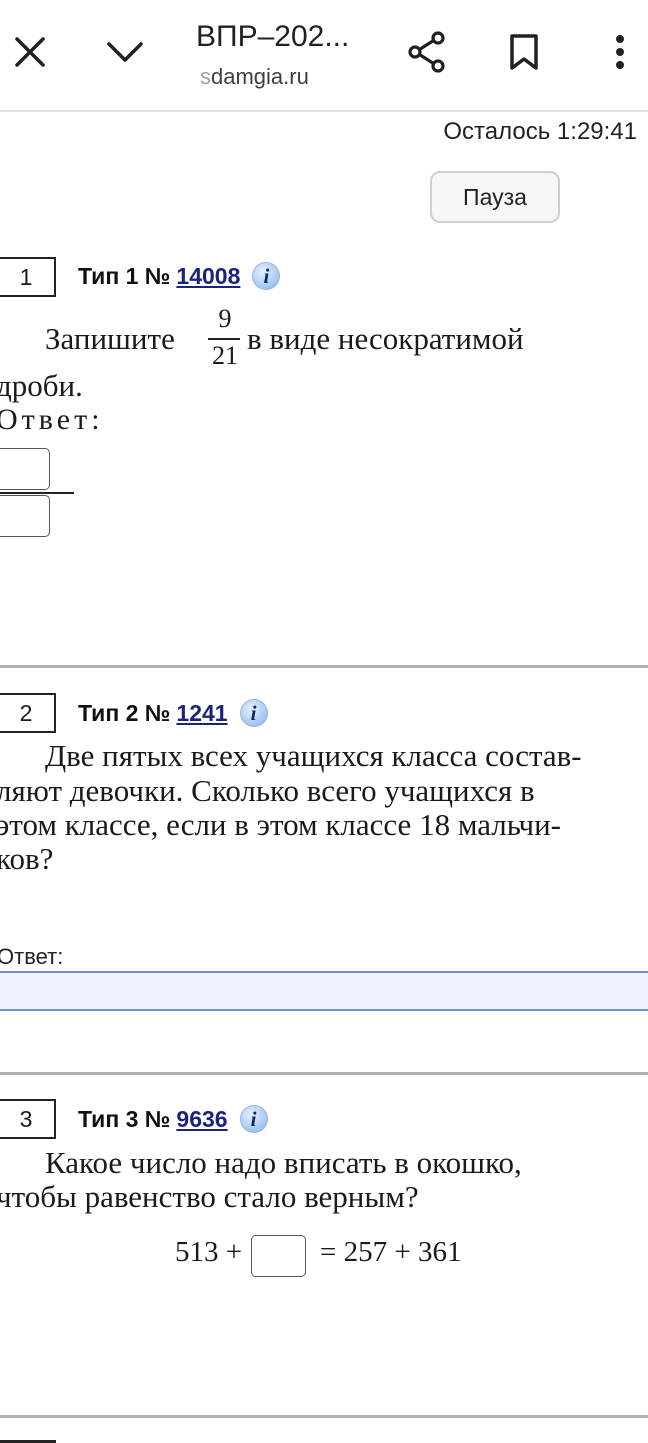 This screenshot has width=648, height=1443. I want to click on question-text: Две пятых всех учащихся класса состав-, so click(313, 755).